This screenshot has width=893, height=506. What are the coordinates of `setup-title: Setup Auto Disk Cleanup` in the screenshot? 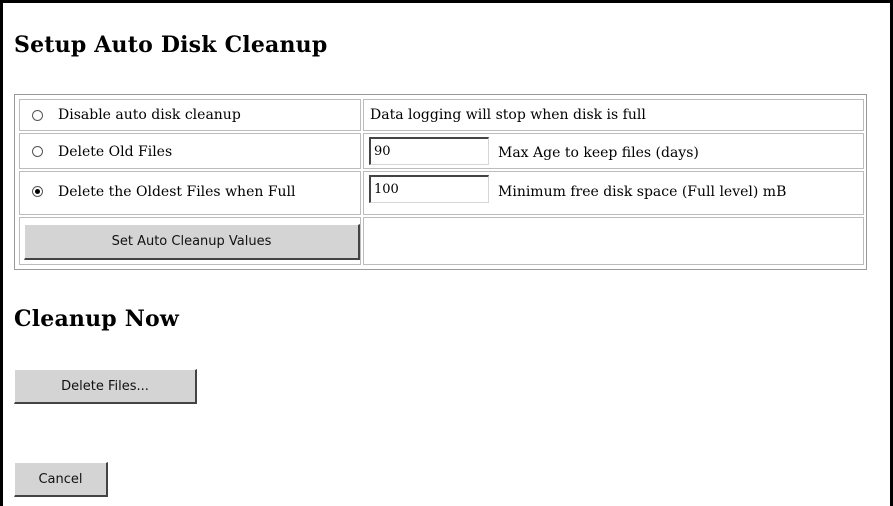 It's located at (171, 45).